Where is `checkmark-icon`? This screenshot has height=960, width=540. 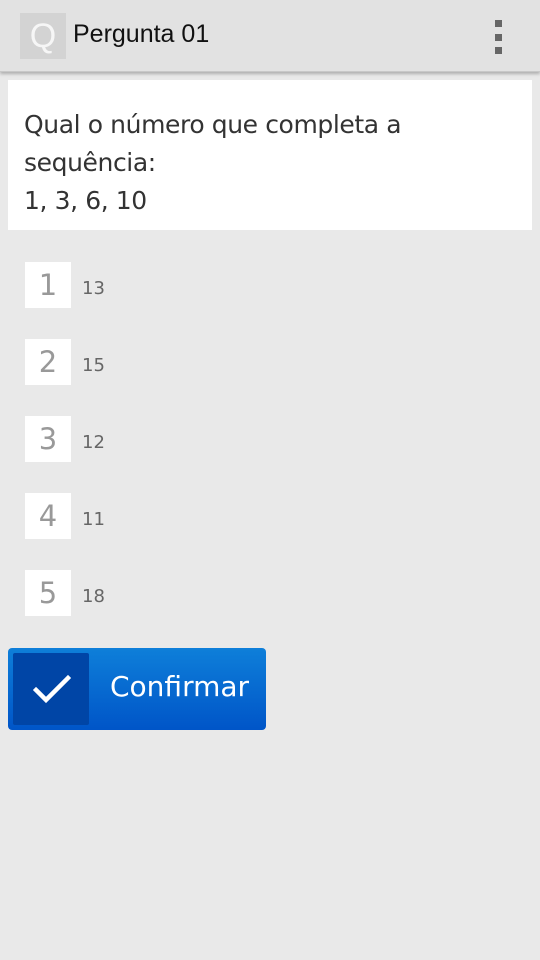
checkmark-icon is located at coordinates (51, 689).